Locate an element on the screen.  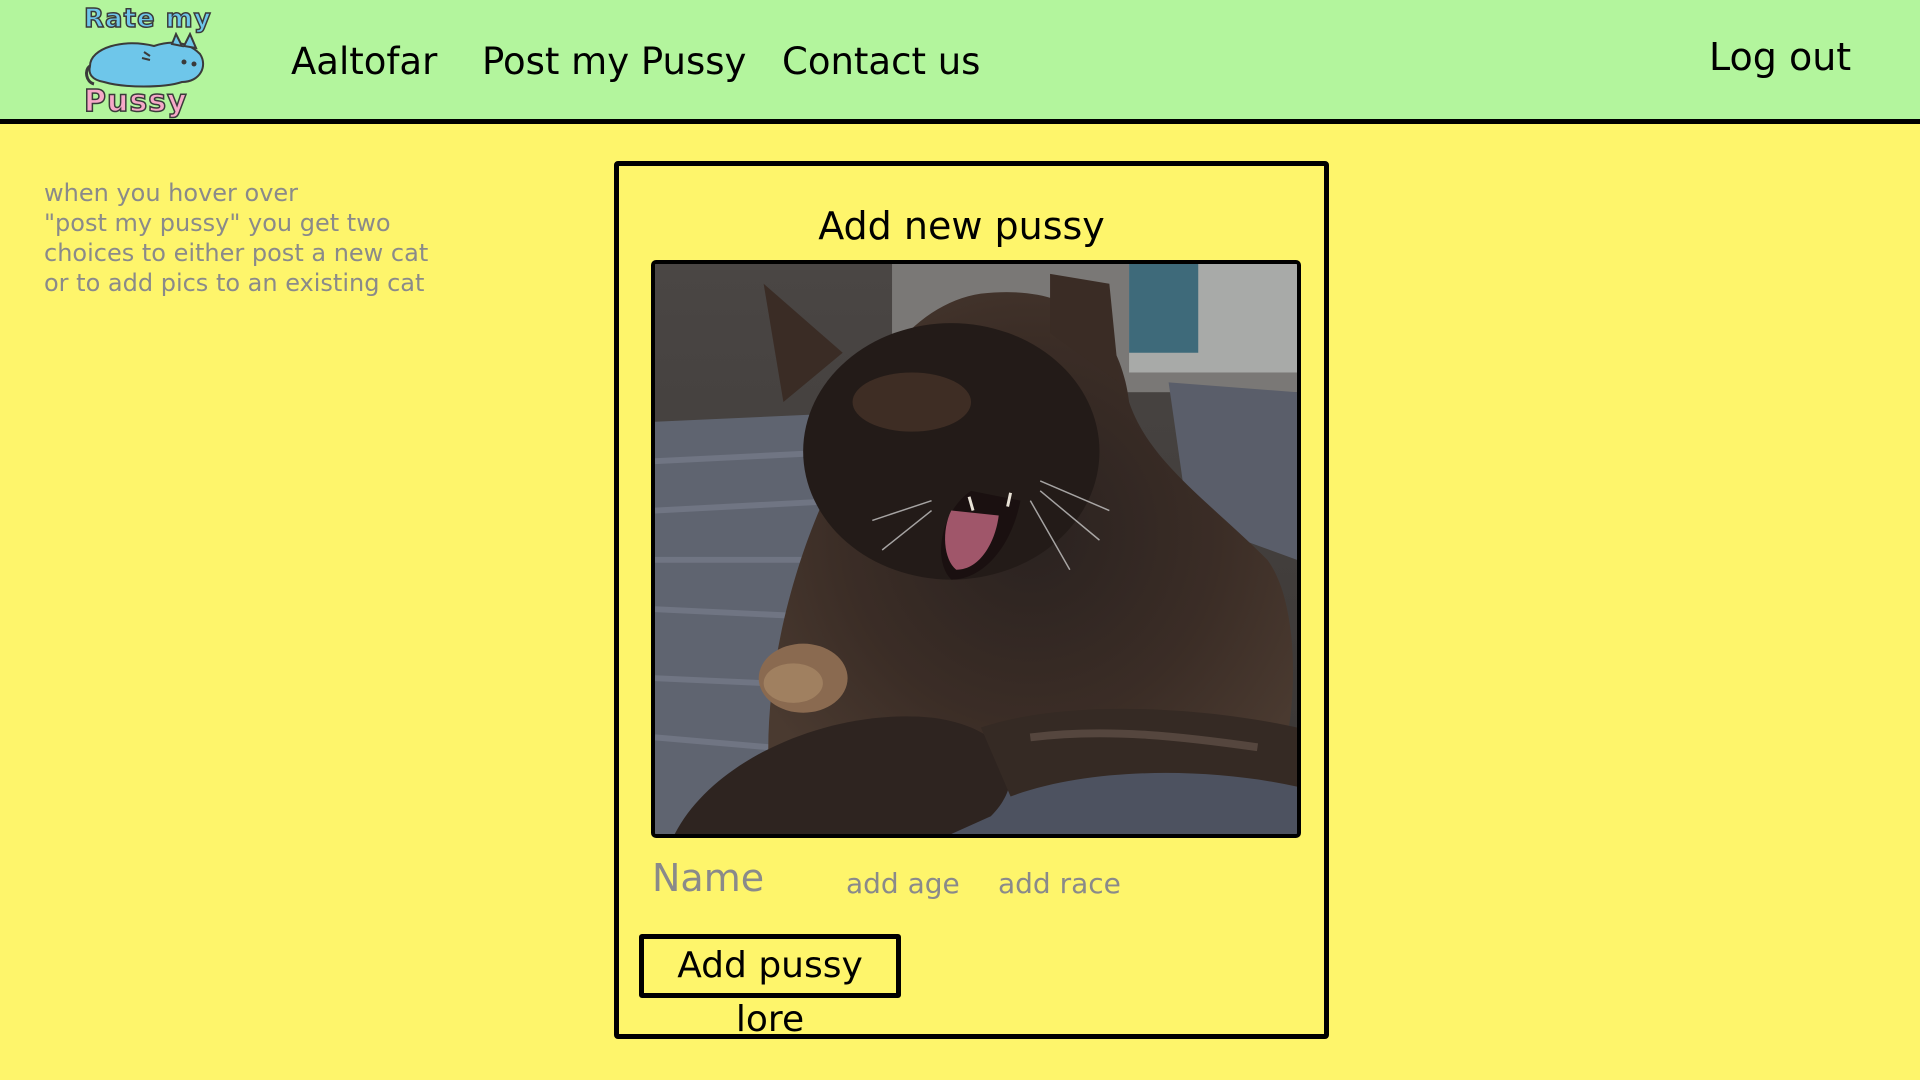
logo-text-bottom: Pussy is located at coordinates (135, 101).